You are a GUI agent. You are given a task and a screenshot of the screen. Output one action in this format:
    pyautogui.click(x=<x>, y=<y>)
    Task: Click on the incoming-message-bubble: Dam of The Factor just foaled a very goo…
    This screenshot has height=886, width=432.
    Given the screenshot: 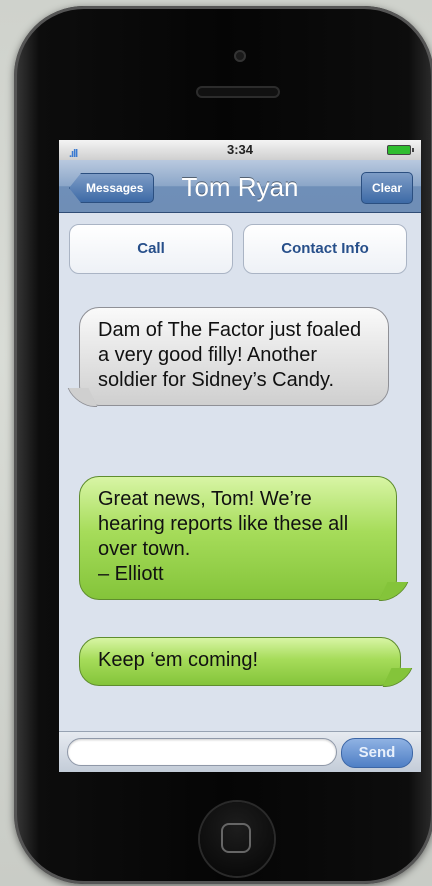 What is the action you would take?
    pyautogui.click(x=234, y=356)
    